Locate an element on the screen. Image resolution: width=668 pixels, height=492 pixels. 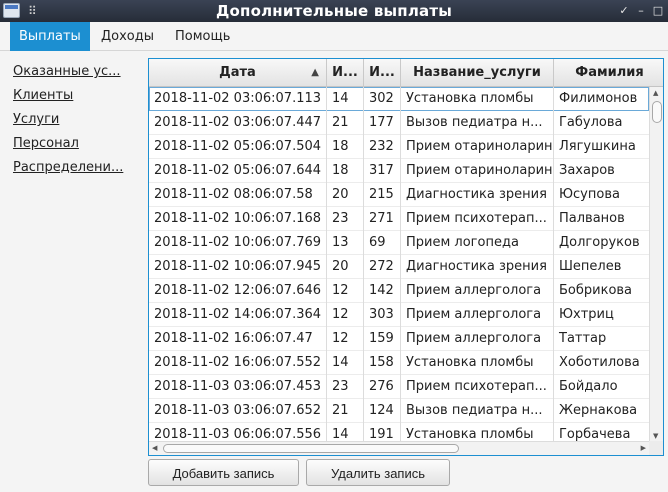
sidebar-link-clients: Клиенты is located at coordinates (75, 98).